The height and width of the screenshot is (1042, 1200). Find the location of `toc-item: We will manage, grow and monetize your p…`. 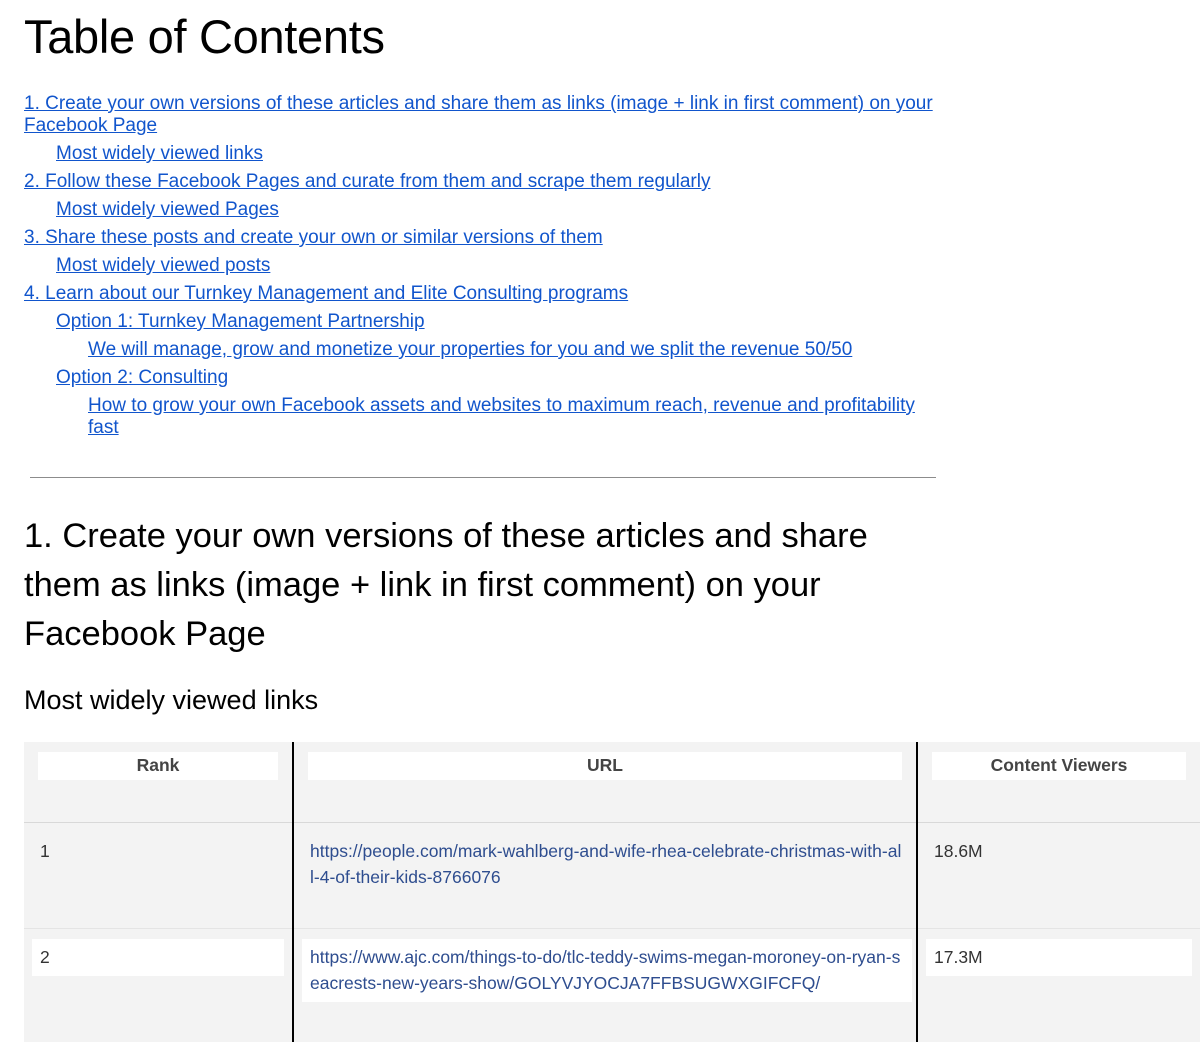

toc-item: We will manage, grow and monetize your p… is located at coordinates (484, 353).